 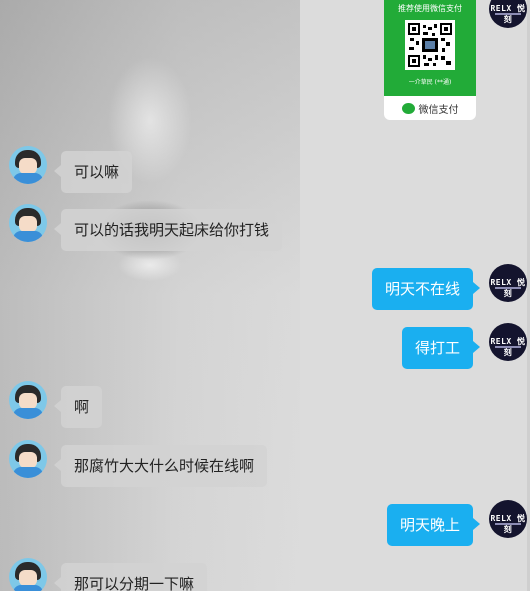 What do you see at coordinates (433, 525) in the screenshot?
I see `message-bubble-sent: 明天晚上` at bounding box center [433, 525].